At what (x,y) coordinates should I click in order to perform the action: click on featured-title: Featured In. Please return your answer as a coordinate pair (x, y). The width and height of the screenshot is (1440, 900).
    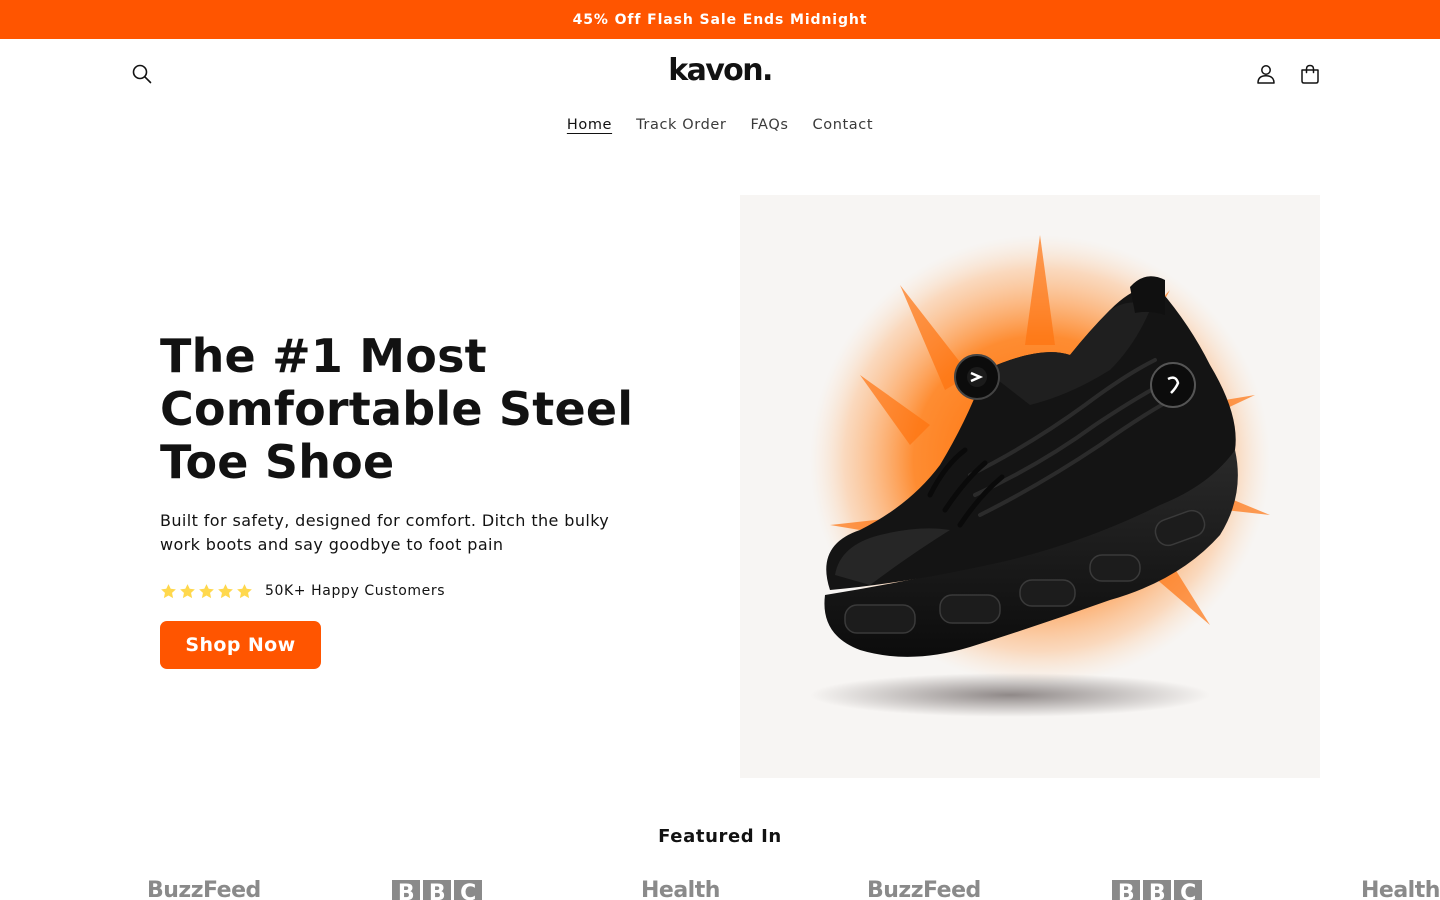
    Looking at the image, I should click on (720, 836).